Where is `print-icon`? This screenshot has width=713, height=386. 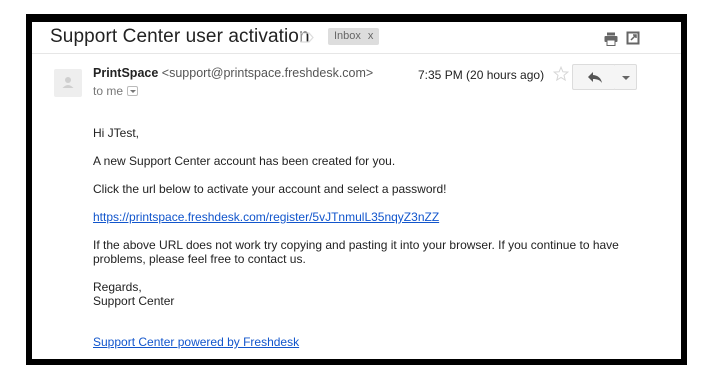
print-icon is located at coordinates (611, 39).